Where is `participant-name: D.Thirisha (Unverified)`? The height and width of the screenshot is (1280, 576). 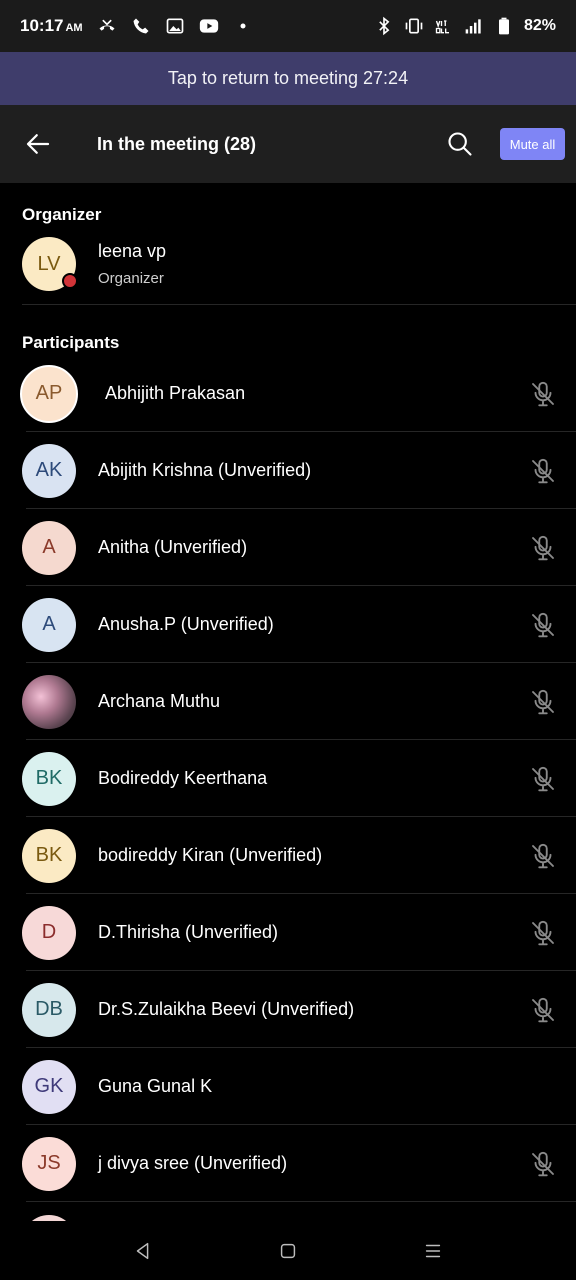 participant-name: D.Thirisha (Unverified) is located at coordinates (188, 932).